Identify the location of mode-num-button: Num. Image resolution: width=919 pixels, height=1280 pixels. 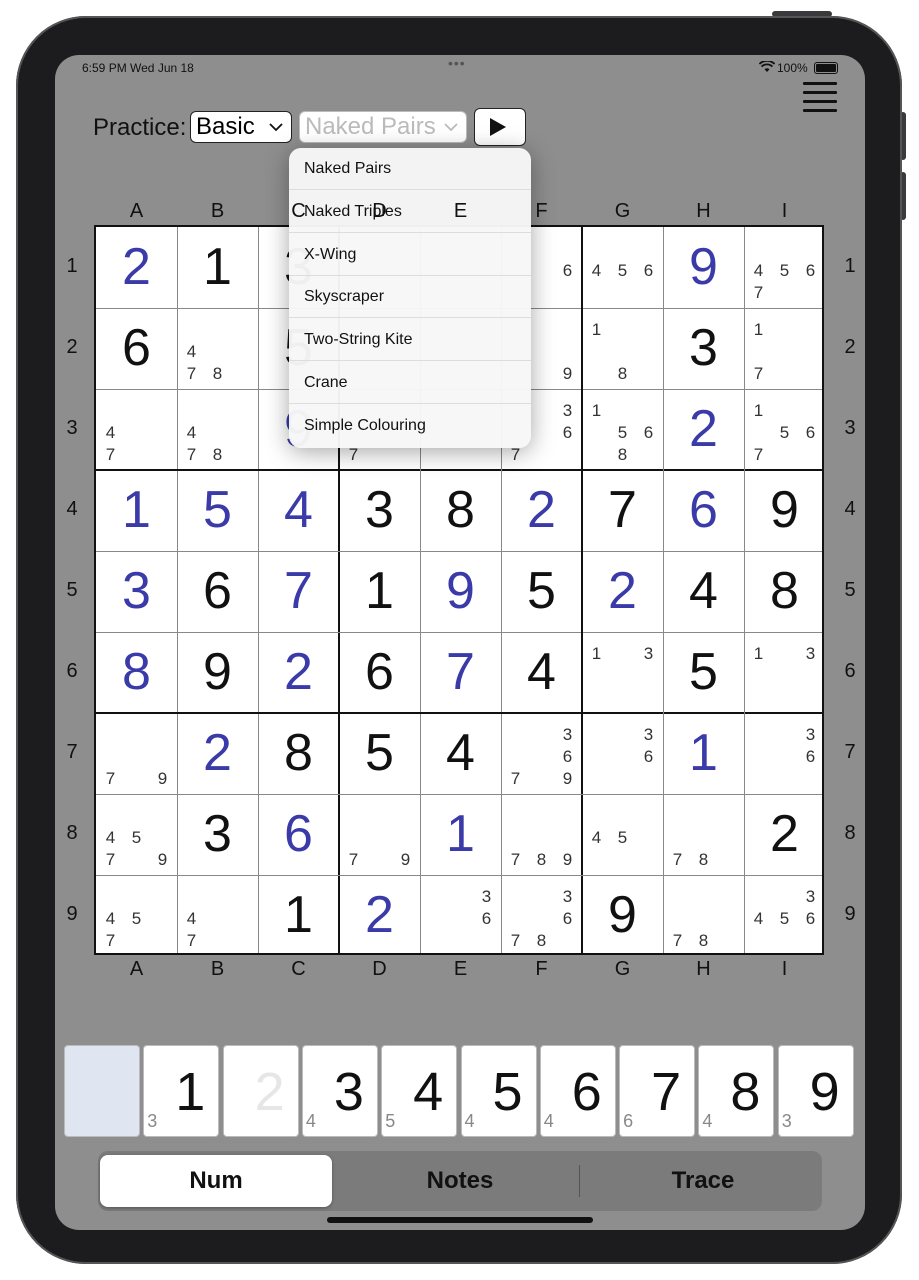
(216, 1181).